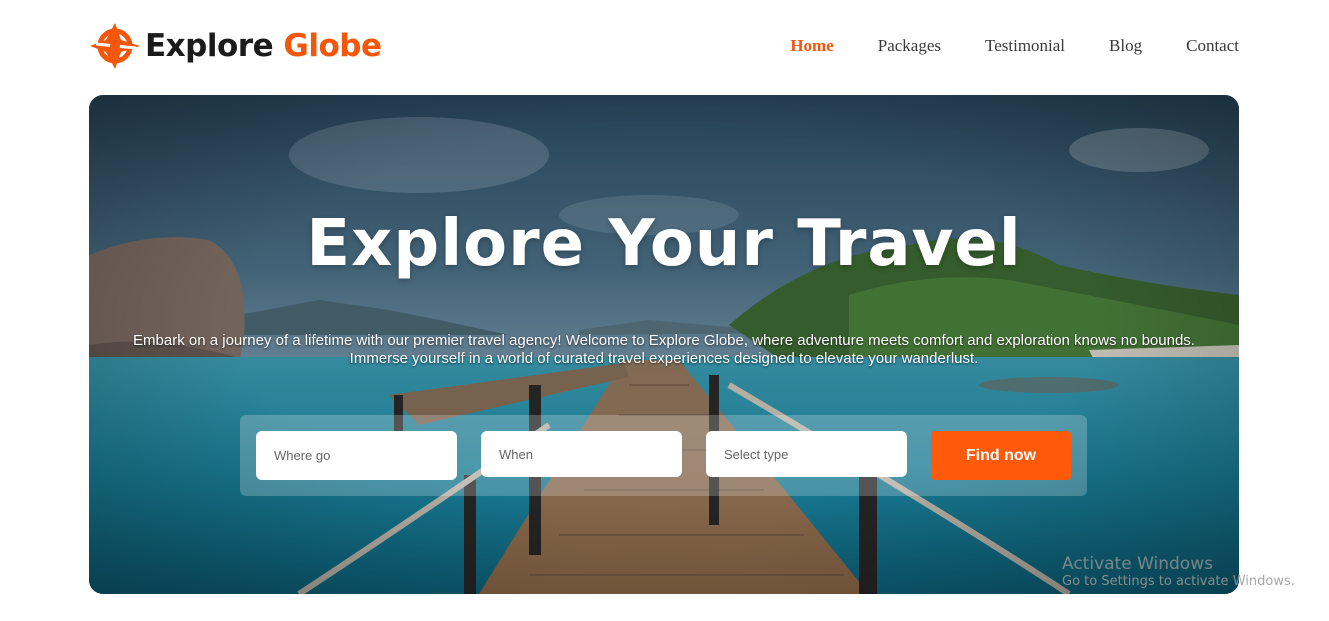 The width and height of the screenshot is (1329, 621). I want to click on type-select, so click(806, 454).